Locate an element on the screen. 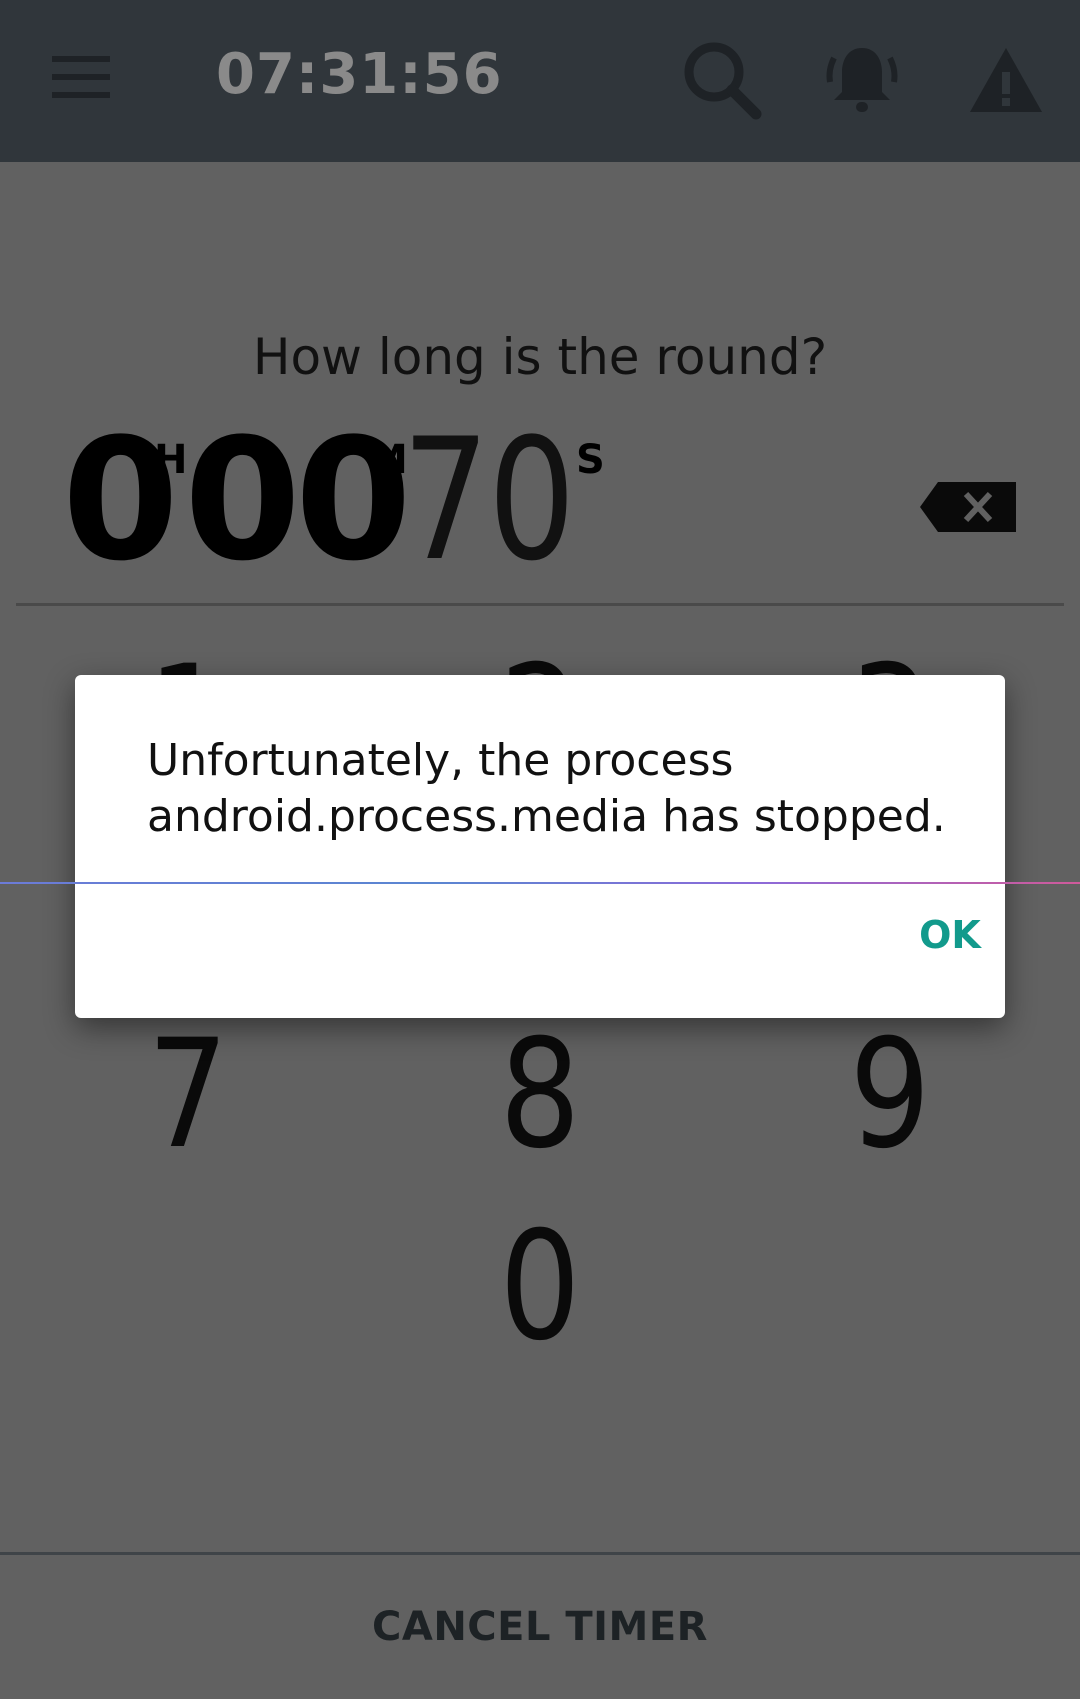 The width and height of the screenshot is (1080, 1699). ok-button: OK is located at coordinates (950, 935).